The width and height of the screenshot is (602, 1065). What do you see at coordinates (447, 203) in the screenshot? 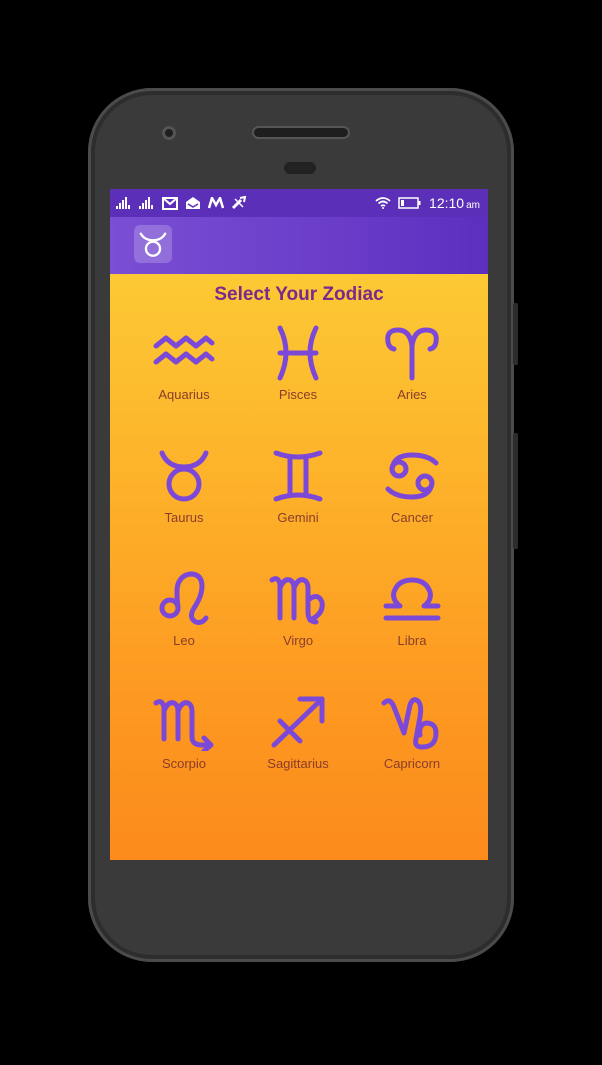
I see `clock-time: 12:10` at bounding box center [447, 203].